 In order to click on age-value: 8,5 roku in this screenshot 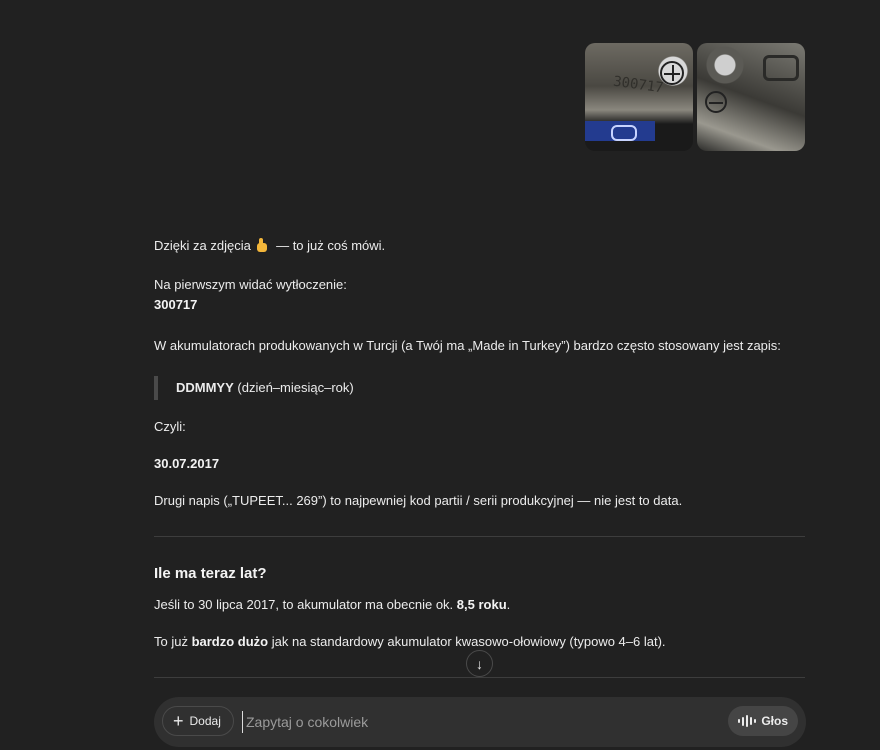, I will do `click(481, 604)`.